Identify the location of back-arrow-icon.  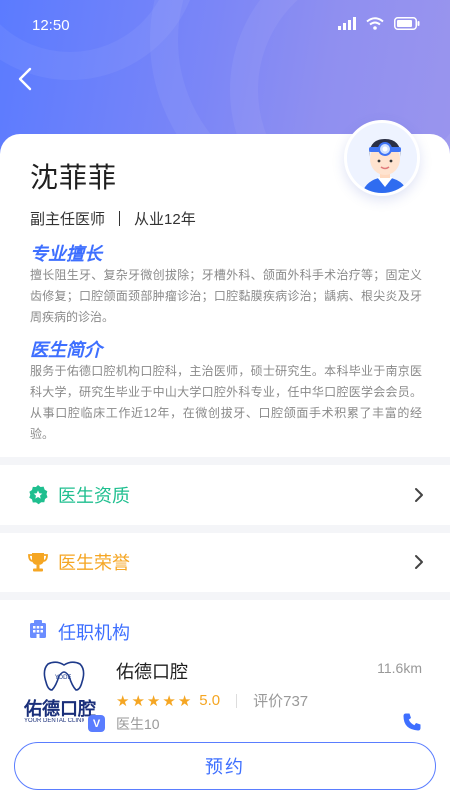
(25, 79).